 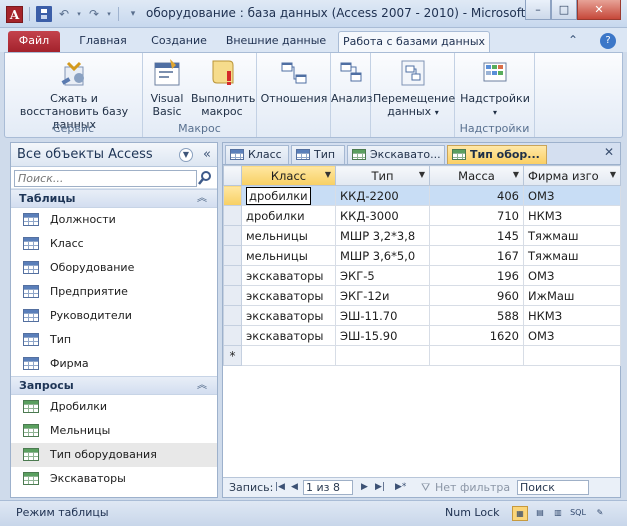 What do you see at coordinates (476, 275) in the screenshot?
I see `table-cell: 196` at bounding box center [476, 275].